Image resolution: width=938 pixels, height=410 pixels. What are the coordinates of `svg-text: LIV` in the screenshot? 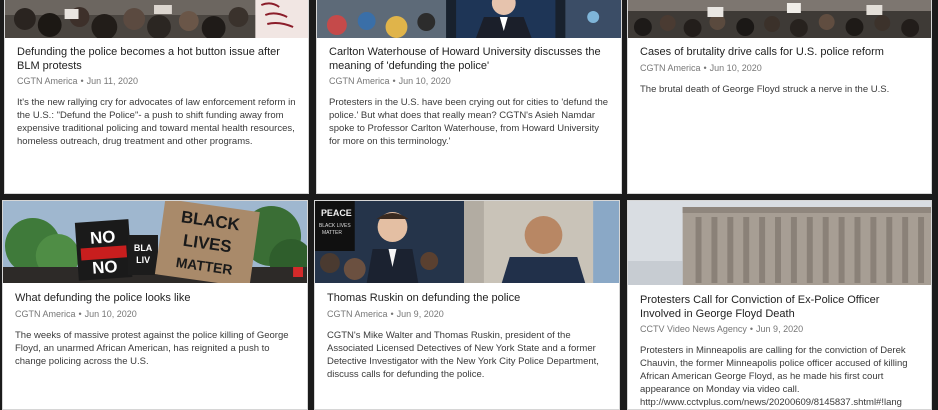 It's located at (143, 260).